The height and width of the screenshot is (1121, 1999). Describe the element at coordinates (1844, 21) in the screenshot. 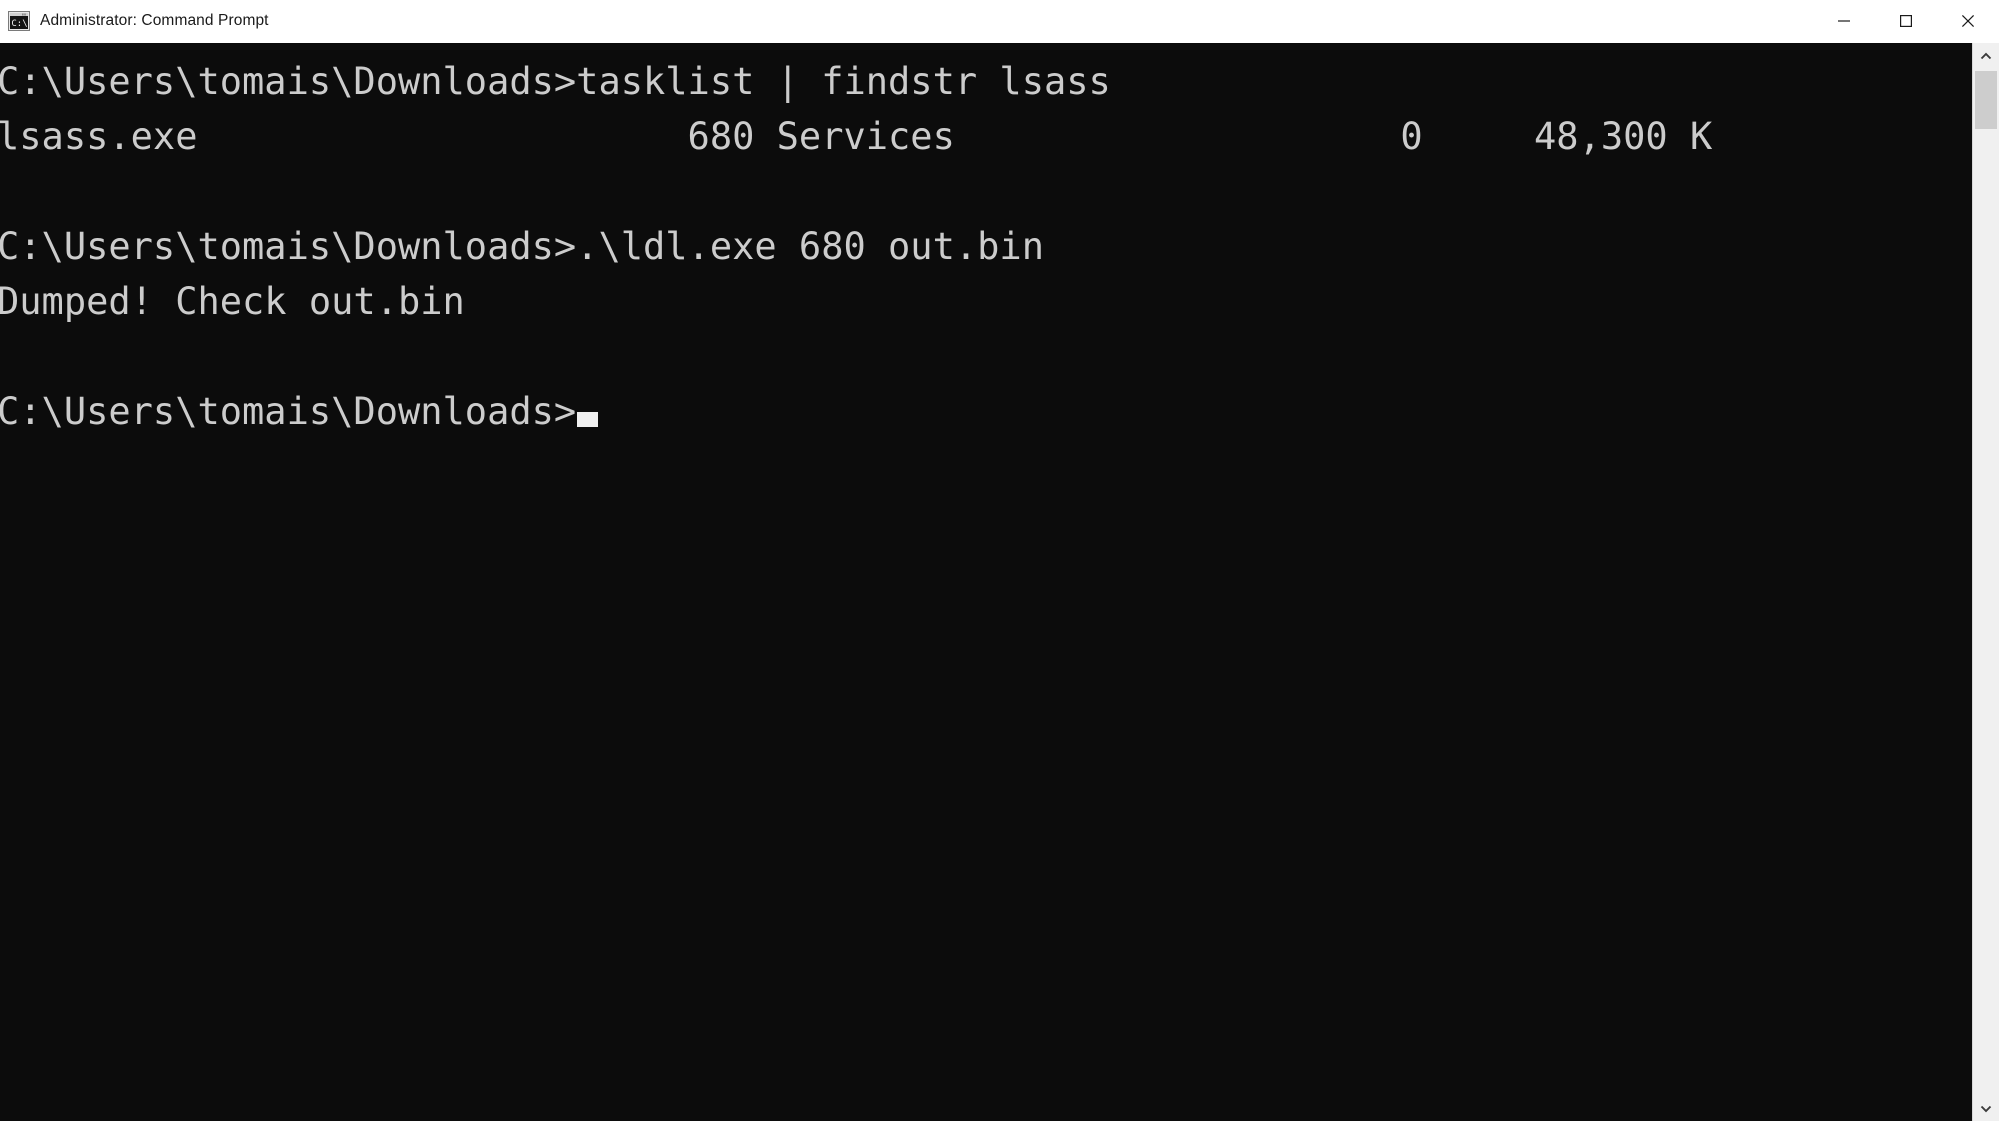

I see `minimize-button` at that location.